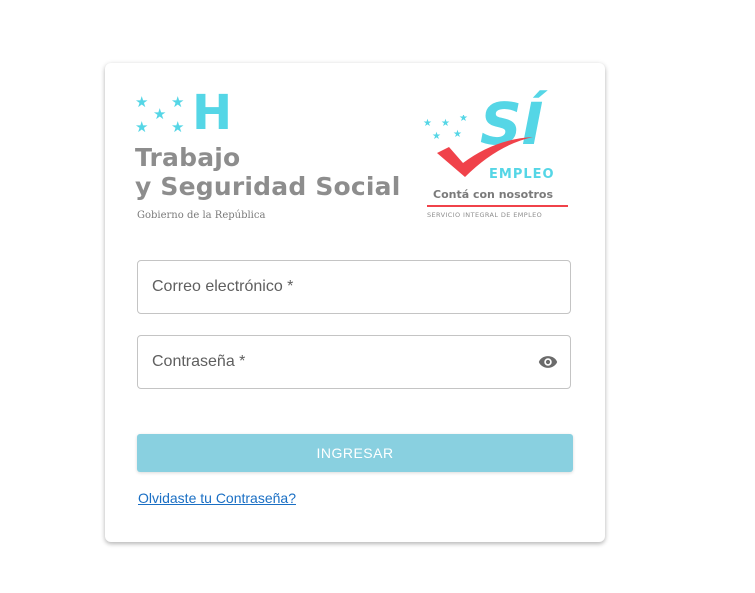  Describe the element at coordinates (201, 215) in the screenshot. I see `government-subtitle: Gobierno de la República` at that location.